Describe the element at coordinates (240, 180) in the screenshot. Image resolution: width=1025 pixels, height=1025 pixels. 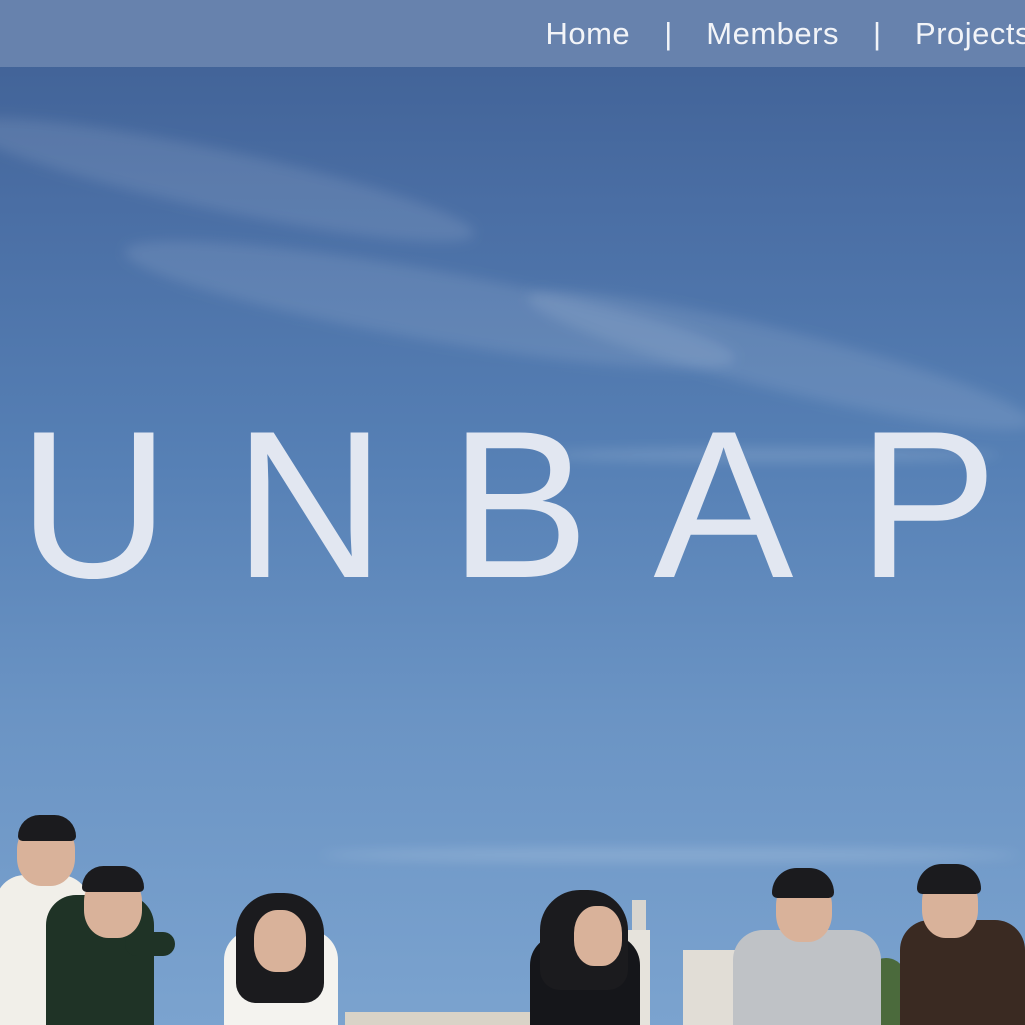
I see `cloud-streak` at that location.